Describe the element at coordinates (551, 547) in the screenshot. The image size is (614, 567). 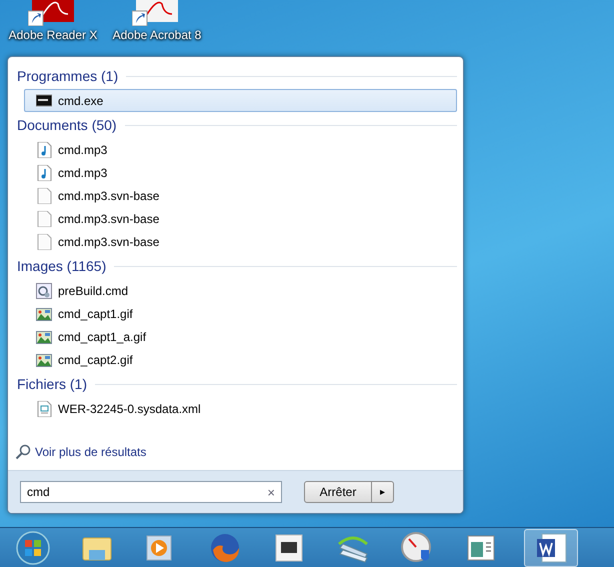
I see `taskbar-button` at that location.